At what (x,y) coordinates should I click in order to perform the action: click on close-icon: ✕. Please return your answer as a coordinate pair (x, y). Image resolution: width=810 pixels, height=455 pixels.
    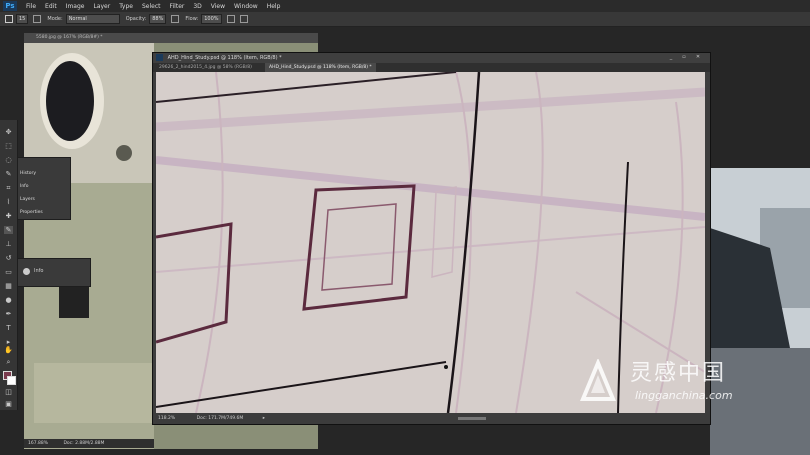
    Looking at the image, I should click on (698, 57).